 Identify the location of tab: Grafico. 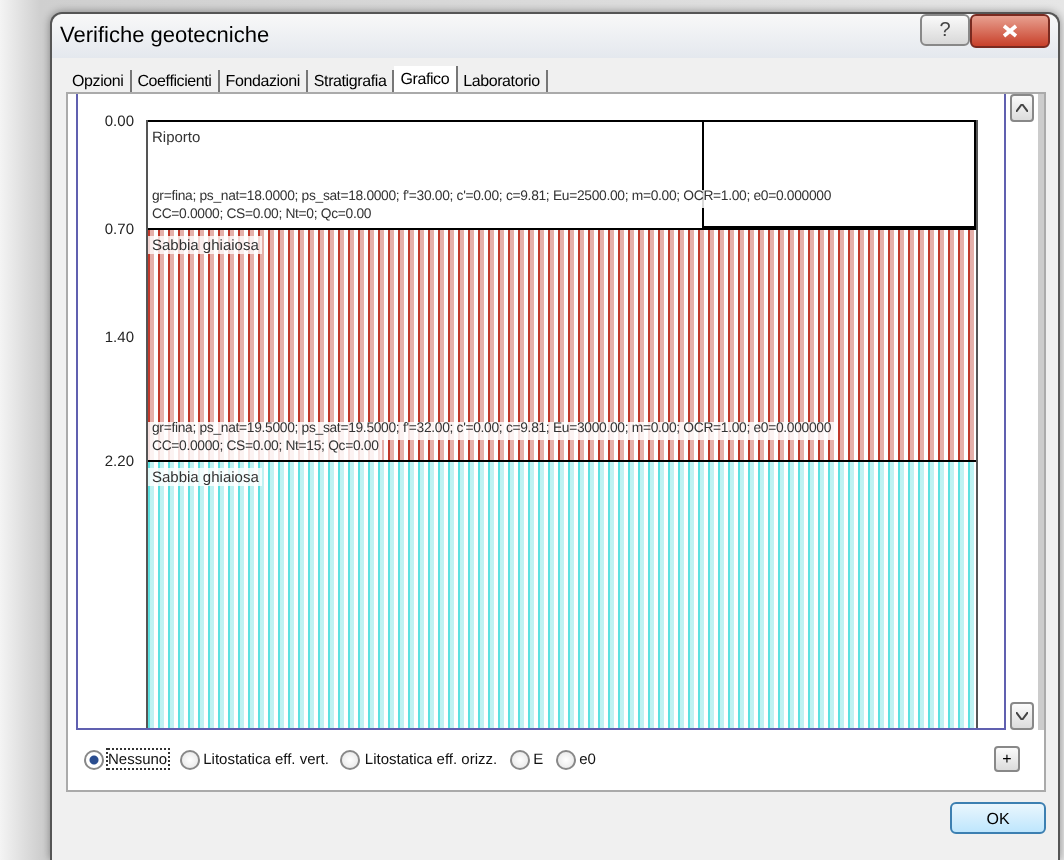
(426, 79).